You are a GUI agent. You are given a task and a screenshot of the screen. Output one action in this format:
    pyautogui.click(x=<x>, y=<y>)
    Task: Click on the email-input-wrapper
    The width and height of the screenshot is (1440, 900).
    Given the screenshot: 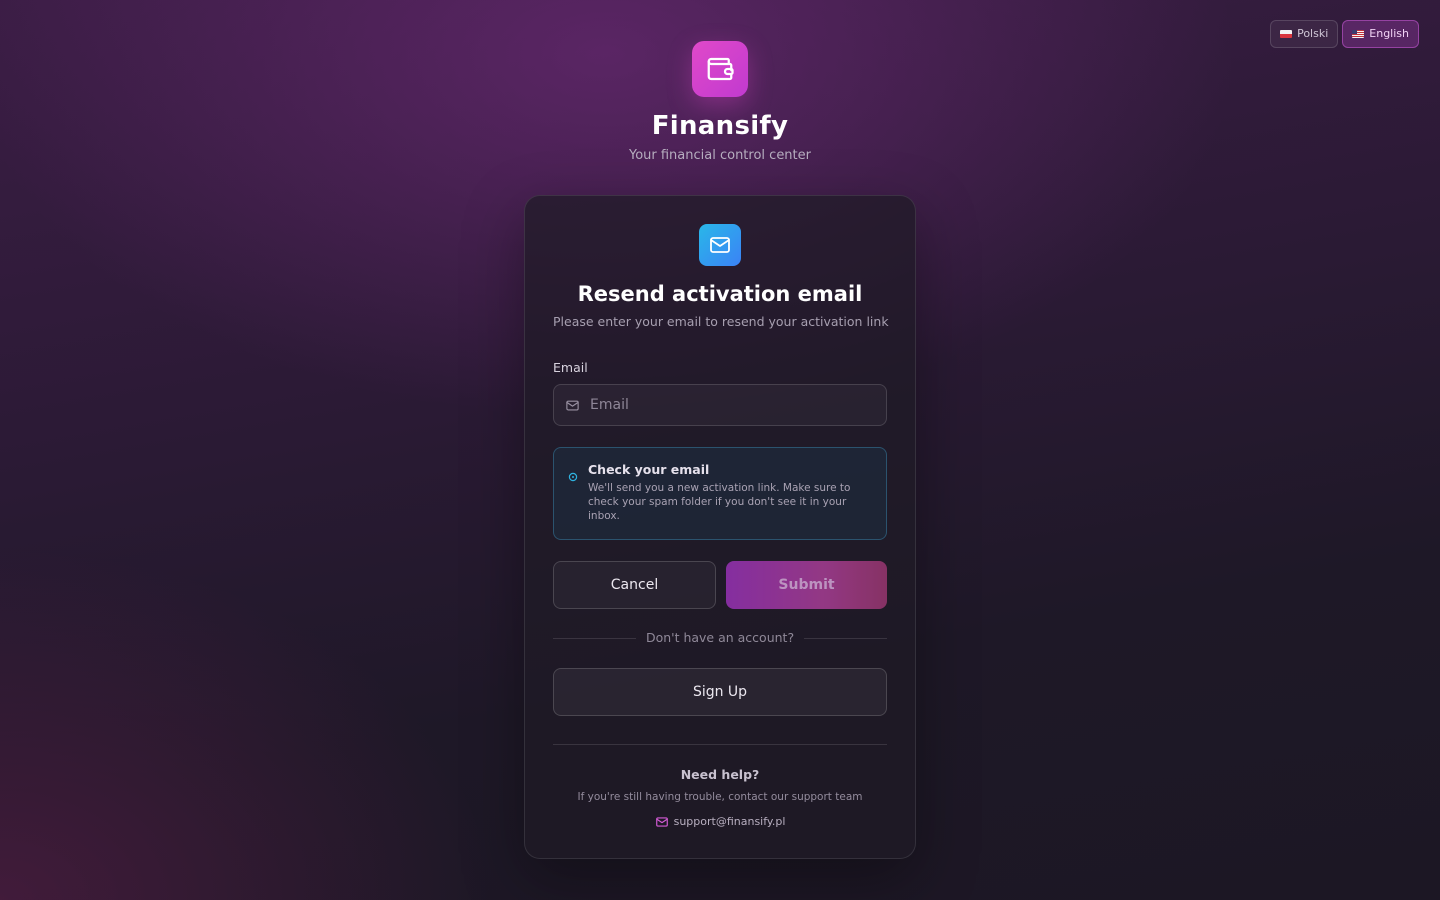 What is the action you would take?
    pyautogui.click(x=720, y=405)
    